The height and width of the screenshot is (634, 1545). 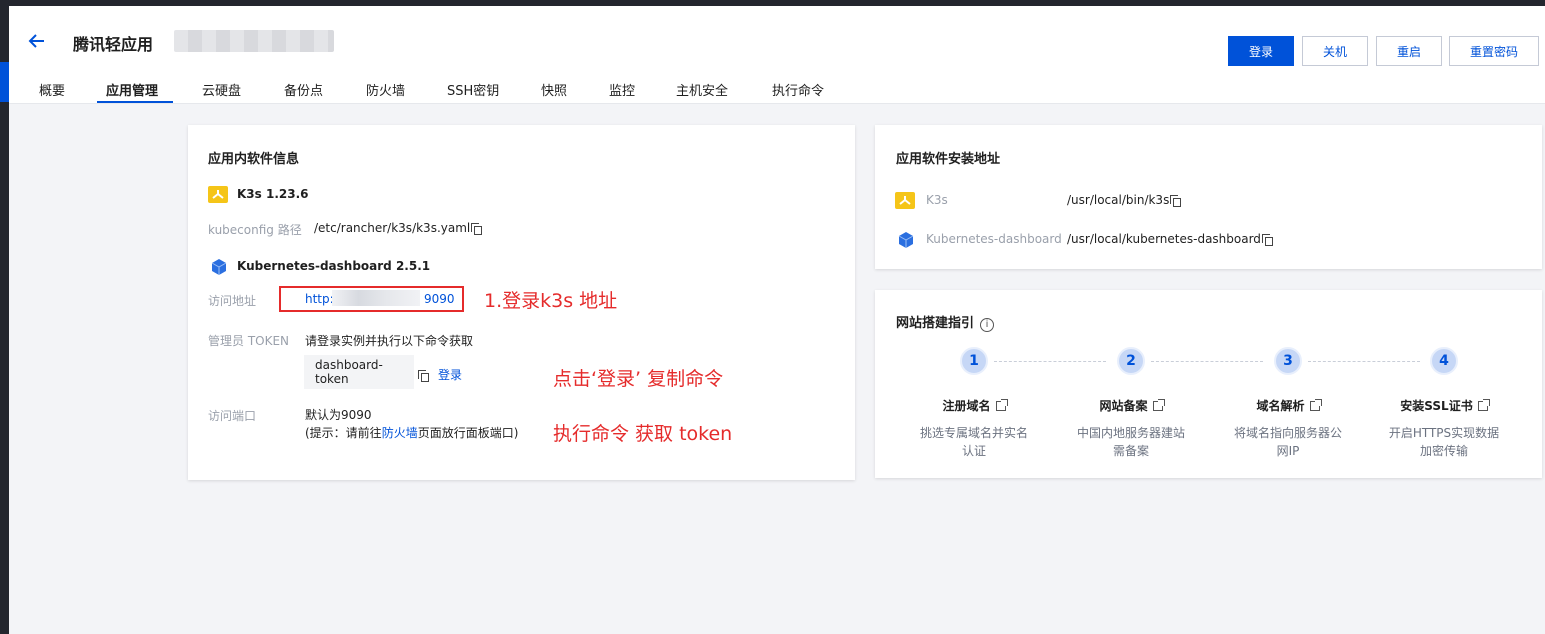 What do you see at coordinates (935, 323) in the screenshot?
I see `site-guide-title: 网站搭建指引` at bounding box center [935, 323].